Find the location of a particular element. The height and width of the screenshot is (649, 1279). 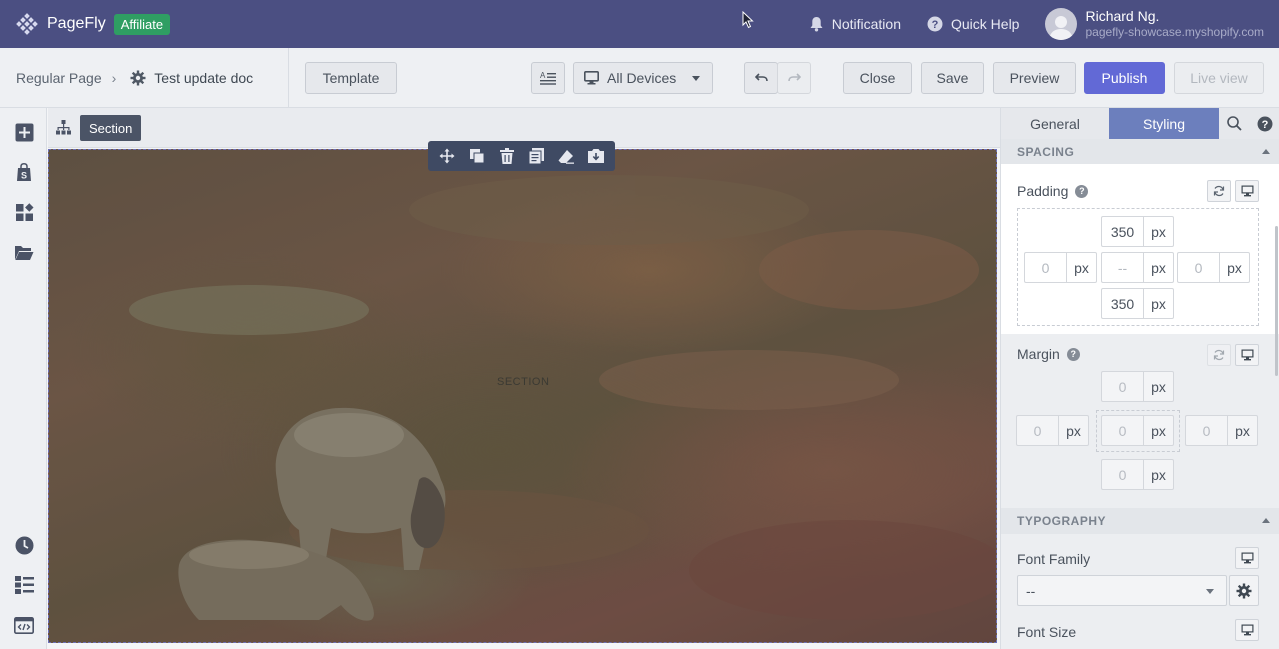

save-to-library-icon is located at coordinates (596, 156).